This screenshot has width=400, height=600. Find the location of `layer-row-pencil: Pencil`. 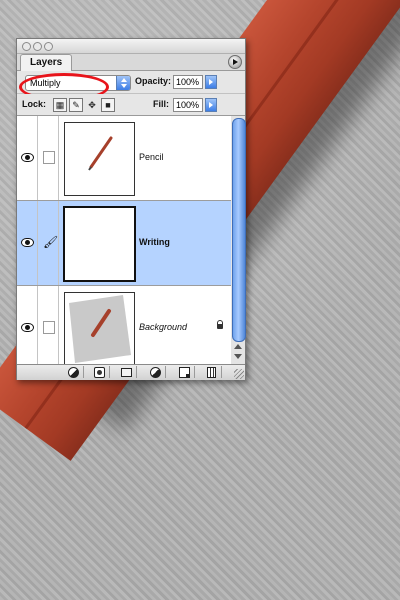

layer-row-pencil: Pencil is located at coordinates (124, 158).